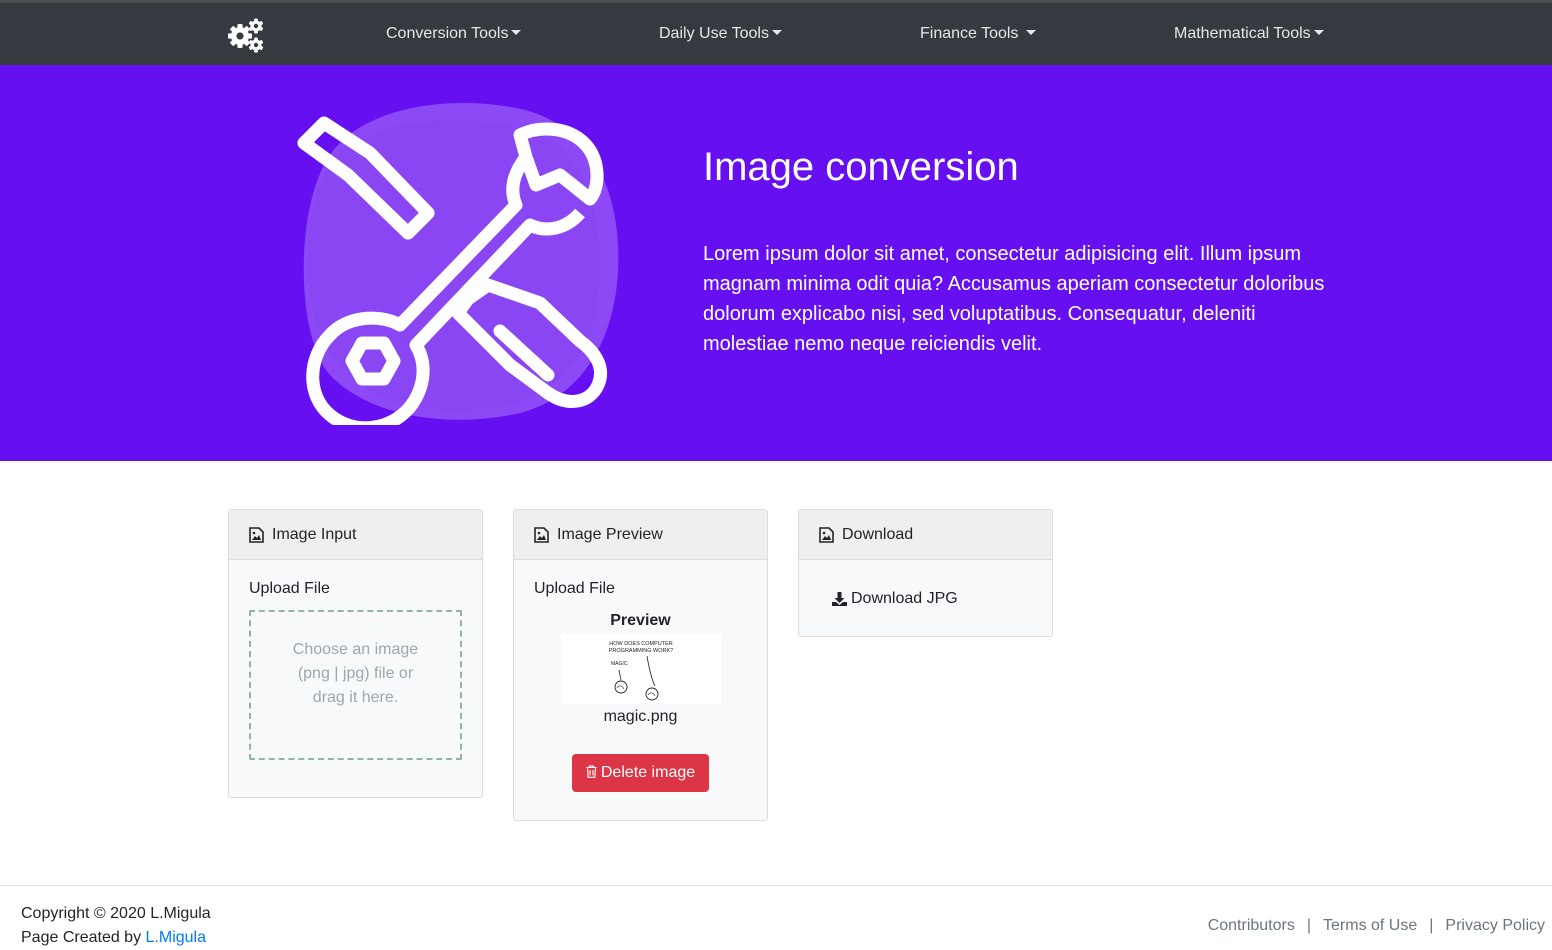  I want to click on download-card-body: Download JPG, so click(925, 599).